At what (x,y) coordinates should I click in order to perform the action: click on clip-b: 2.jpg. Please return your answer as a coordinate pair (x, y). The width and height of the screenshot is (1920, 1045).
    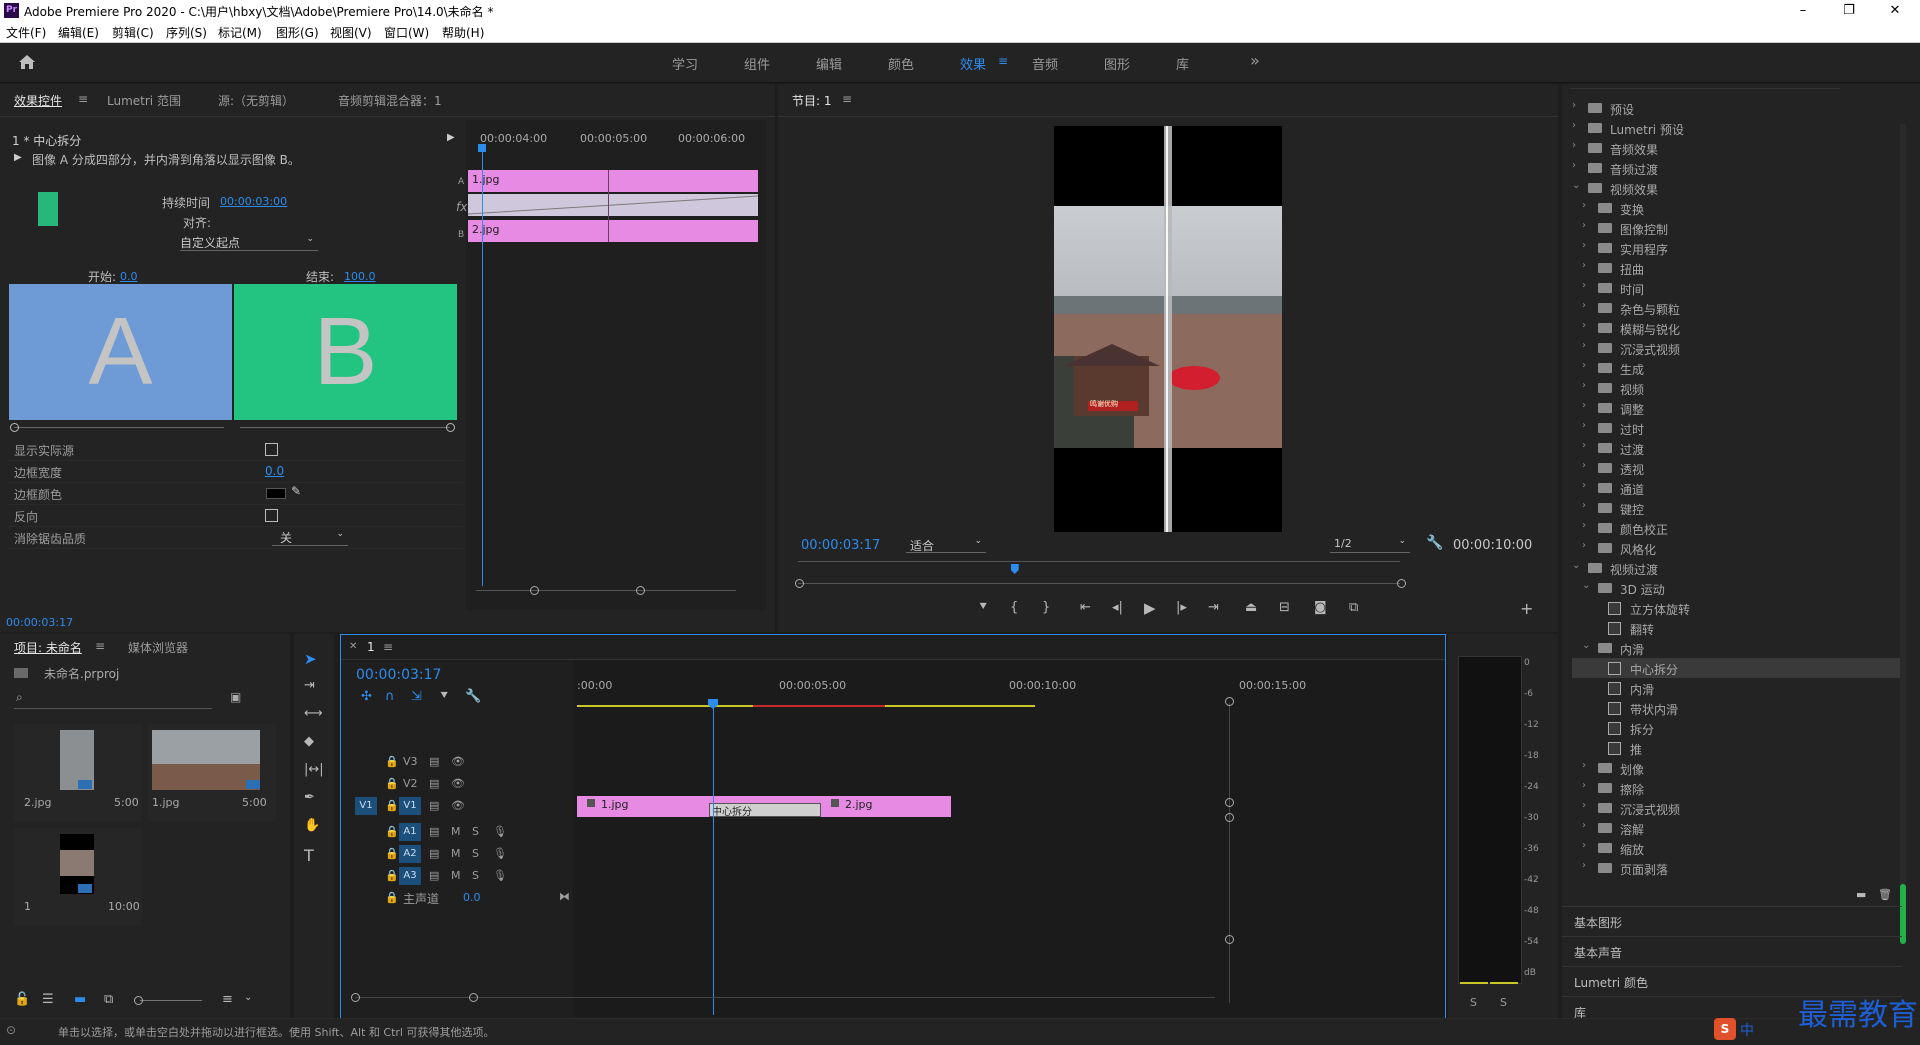
    Looking at the image, I should click on (613, 231).